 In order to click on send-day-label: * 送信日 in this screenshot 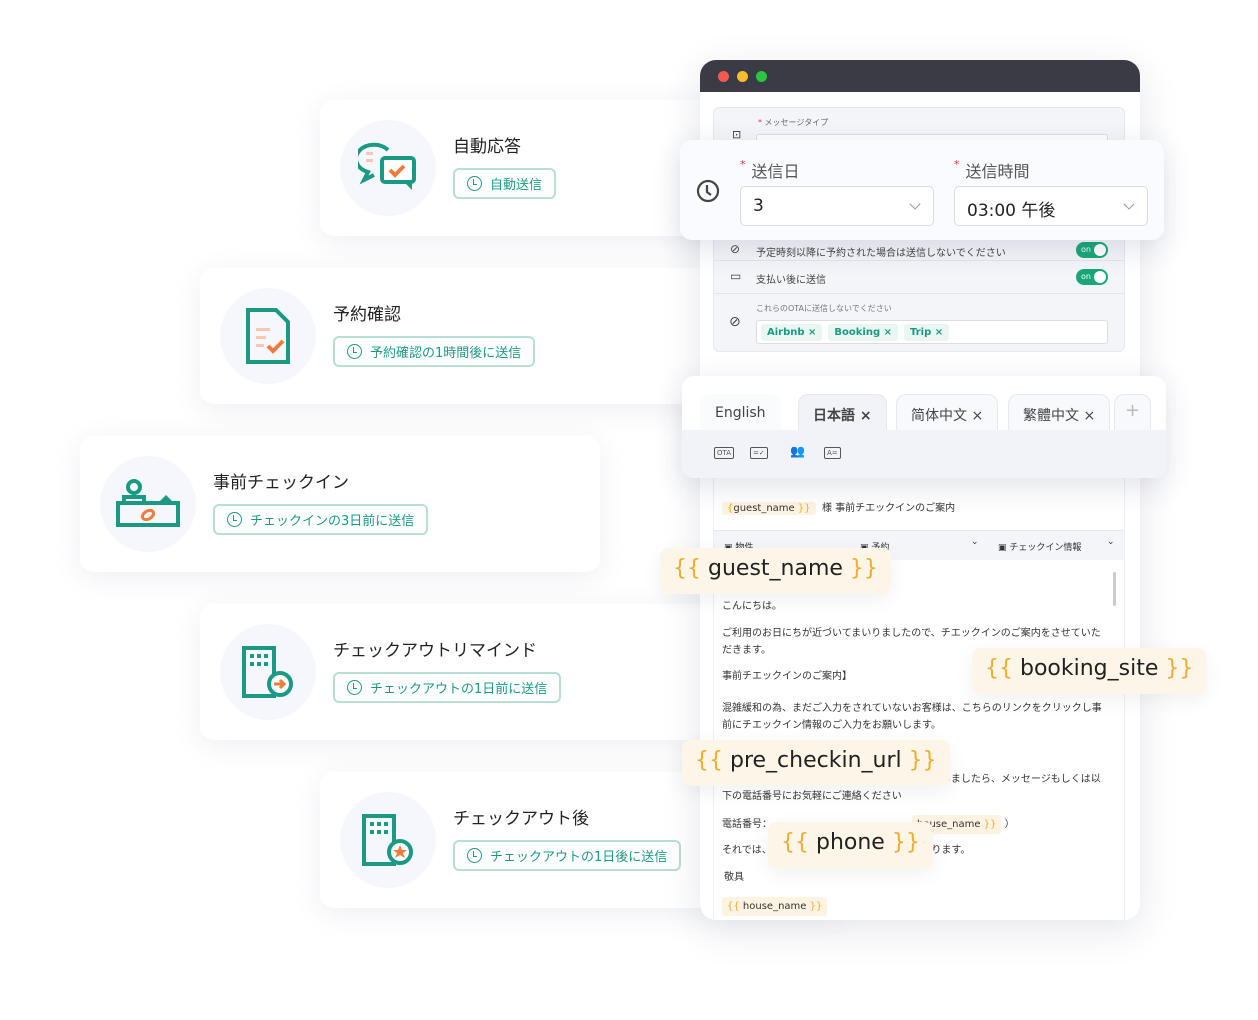, I will do `click(770, 169)`.